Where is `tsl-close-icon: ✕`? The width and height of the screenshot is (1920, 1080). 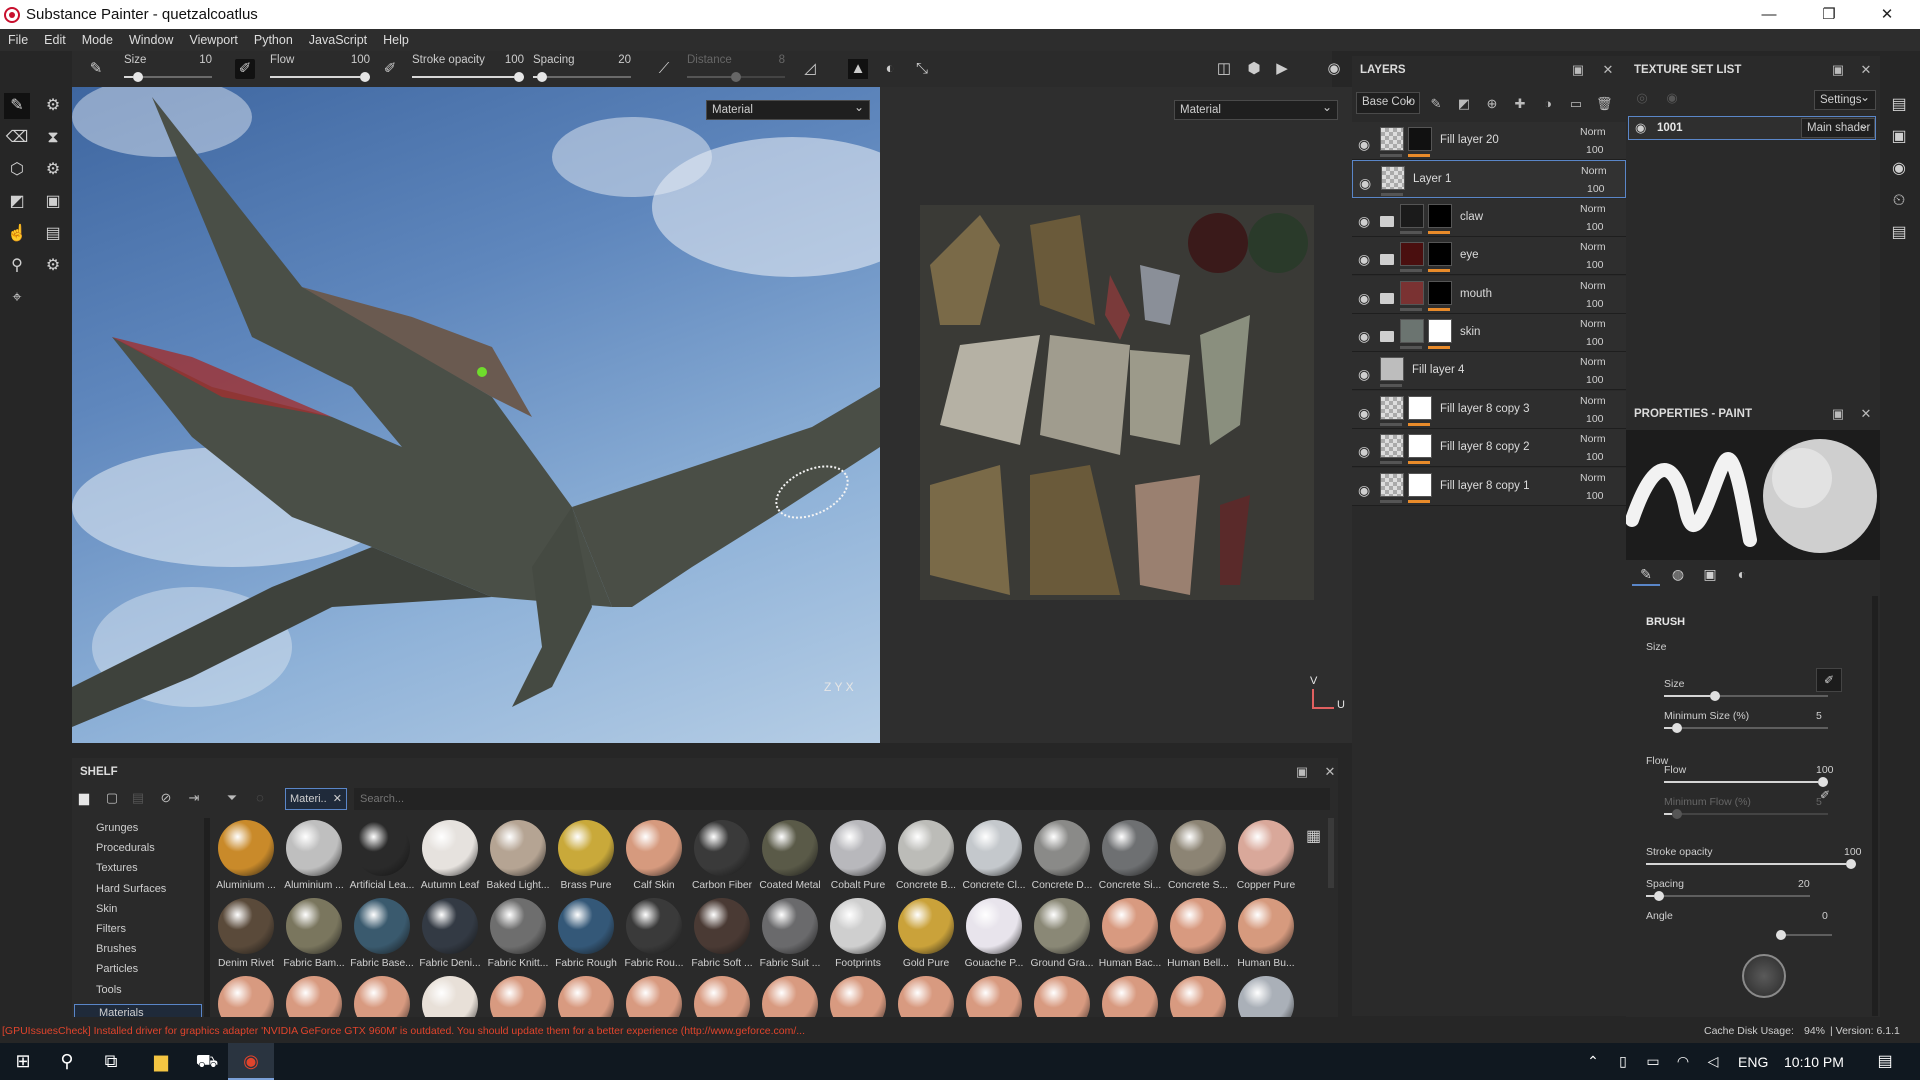 tsl-close-icon: ✕ is located at coordinates (1866, 70).